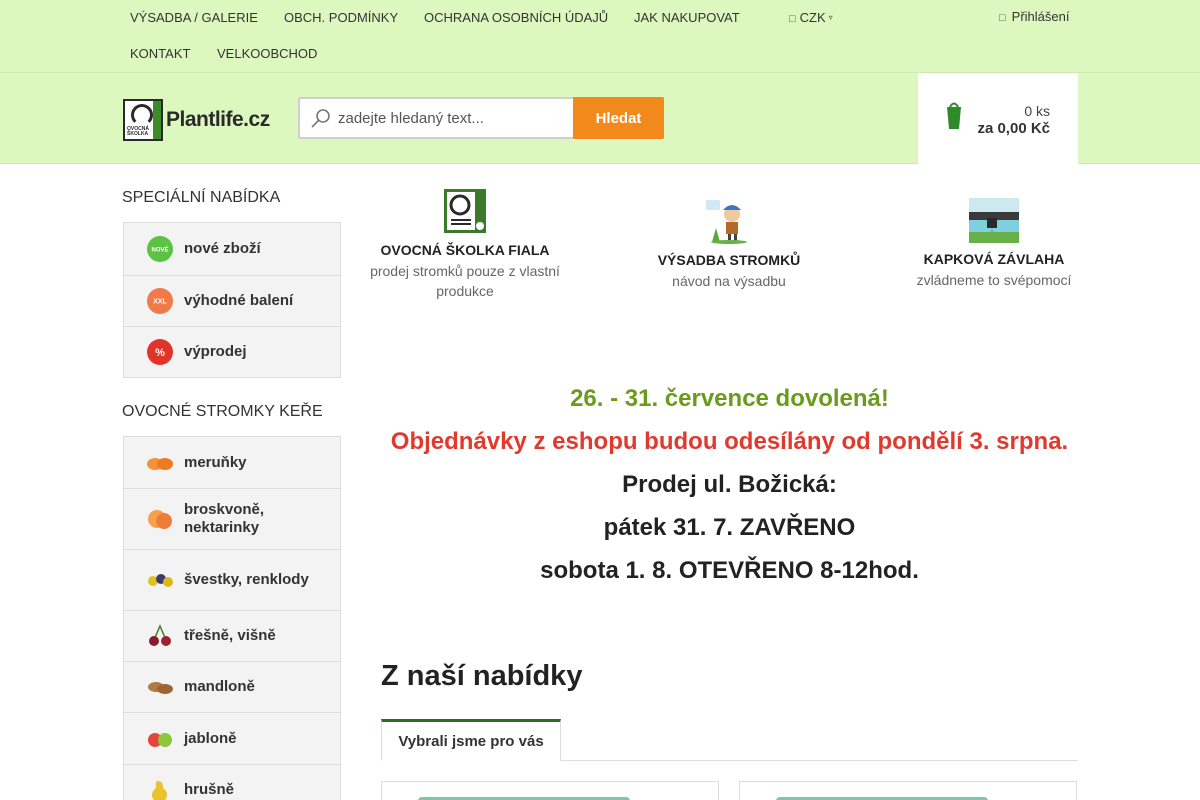 Image resolution: width=1200 pixels, height=800 pixels. I want to click on sidebar-item-label: výprodej, so click(215, 351).